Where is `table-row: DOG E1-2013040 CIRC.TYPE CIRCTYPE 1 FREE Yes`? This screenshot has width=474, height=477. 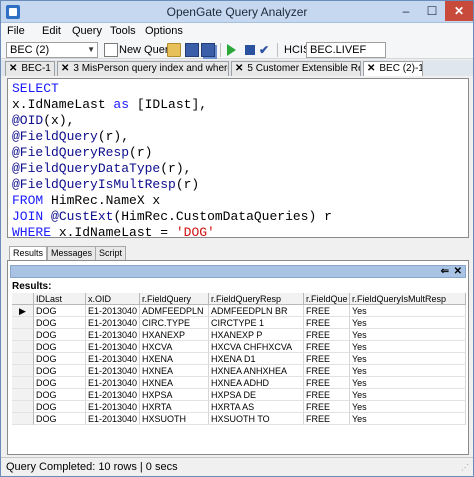 table-row: DOG E1-2013040 CIRC.TYPE CIRCTYPE 1 FREE Yes is located at coordinates (239, 323).